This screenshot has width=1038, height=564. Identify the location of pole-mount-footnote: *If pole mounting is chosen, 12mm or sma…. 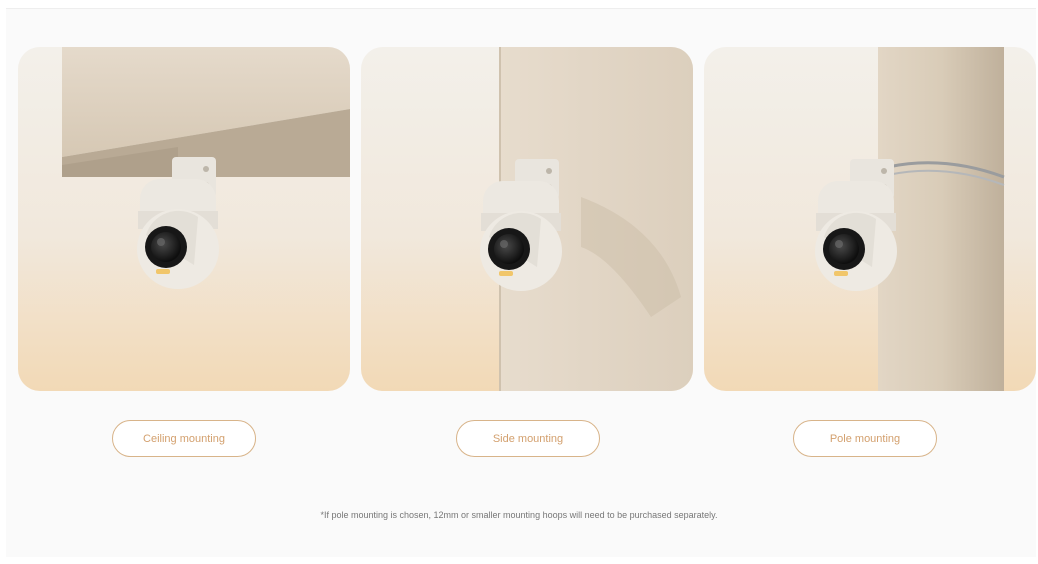
(519, 515).